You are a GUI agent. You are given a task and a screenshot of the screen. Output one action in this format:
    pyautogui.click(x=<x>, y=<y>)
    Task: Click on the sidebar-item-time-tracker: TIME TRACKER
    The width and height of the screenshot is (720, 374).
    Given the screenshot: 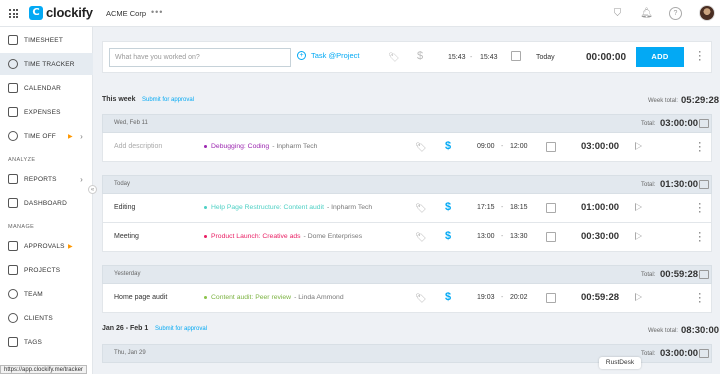 What is the action you would take?
    pyautogui.click(x=46, y=64)
    